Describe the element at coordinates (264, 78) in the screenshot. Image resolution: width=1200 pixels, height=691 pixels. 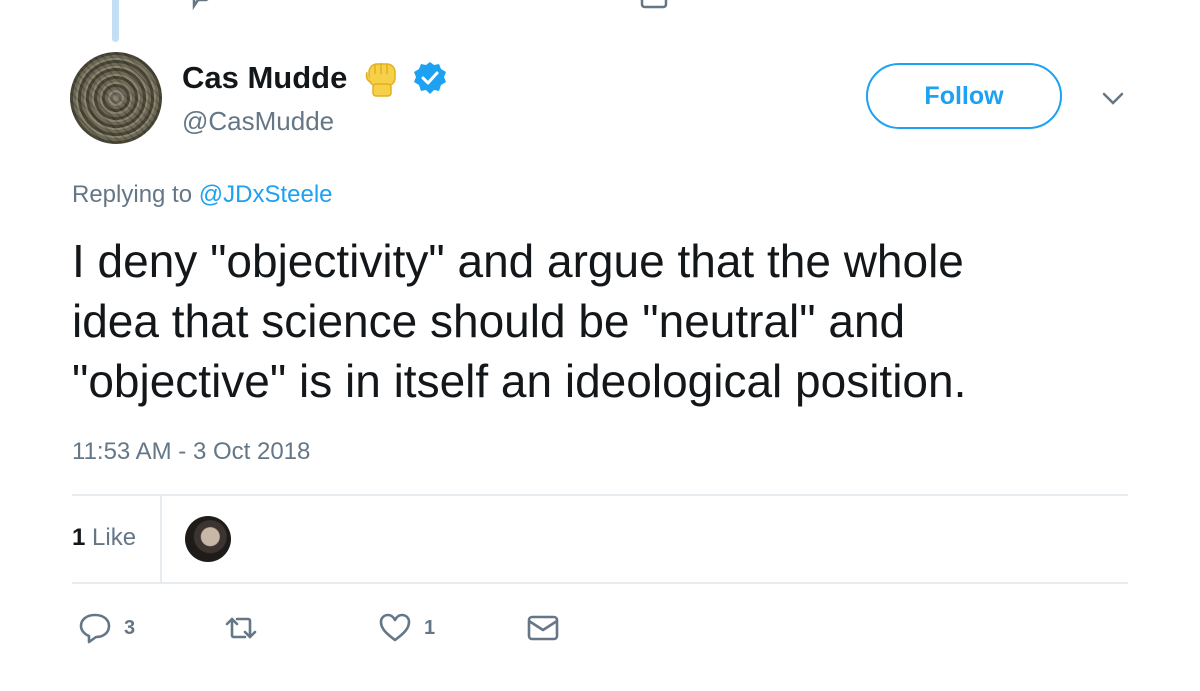
I see `display-name: Cas Mudde` at that location.